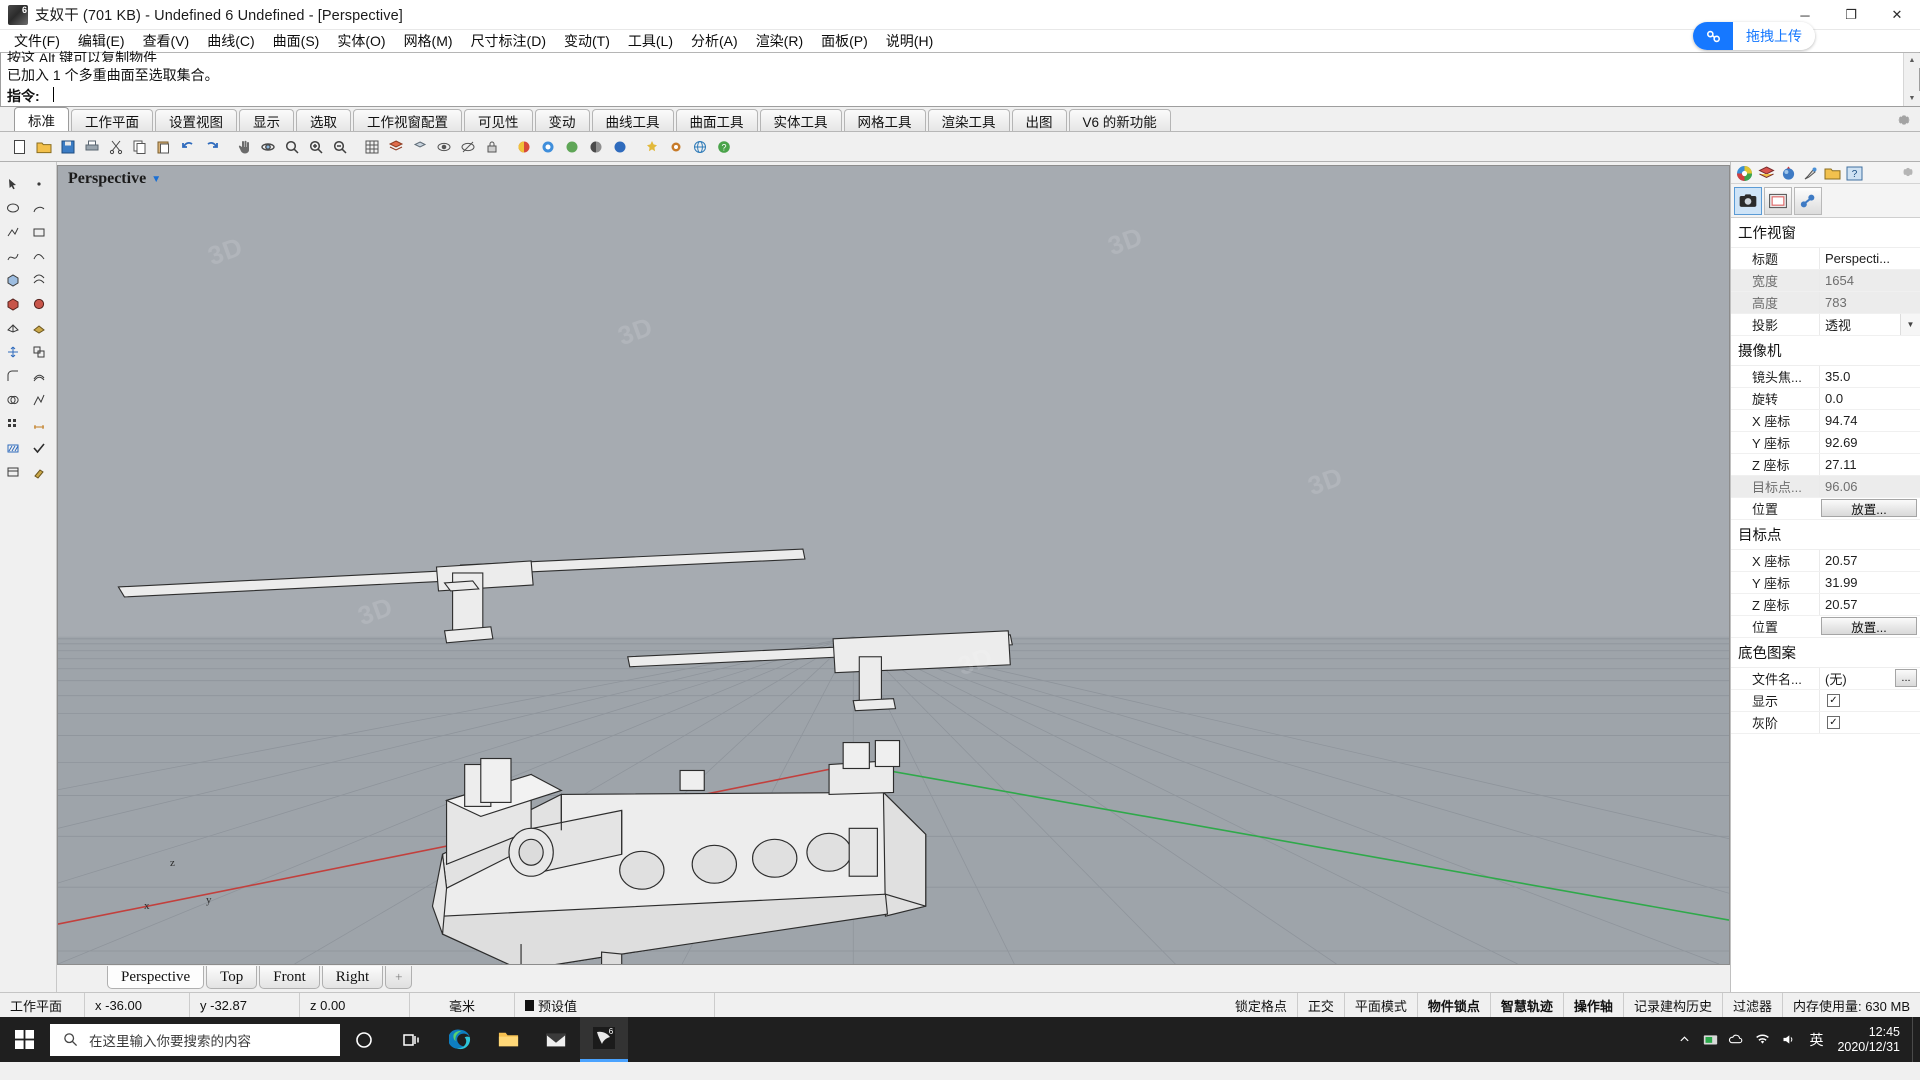 This screenshot has height=1080, width=1920. Describe the element at coordinates (196, 120) in the screenshot. I see `tab-set-view: 设置视图` at that location.